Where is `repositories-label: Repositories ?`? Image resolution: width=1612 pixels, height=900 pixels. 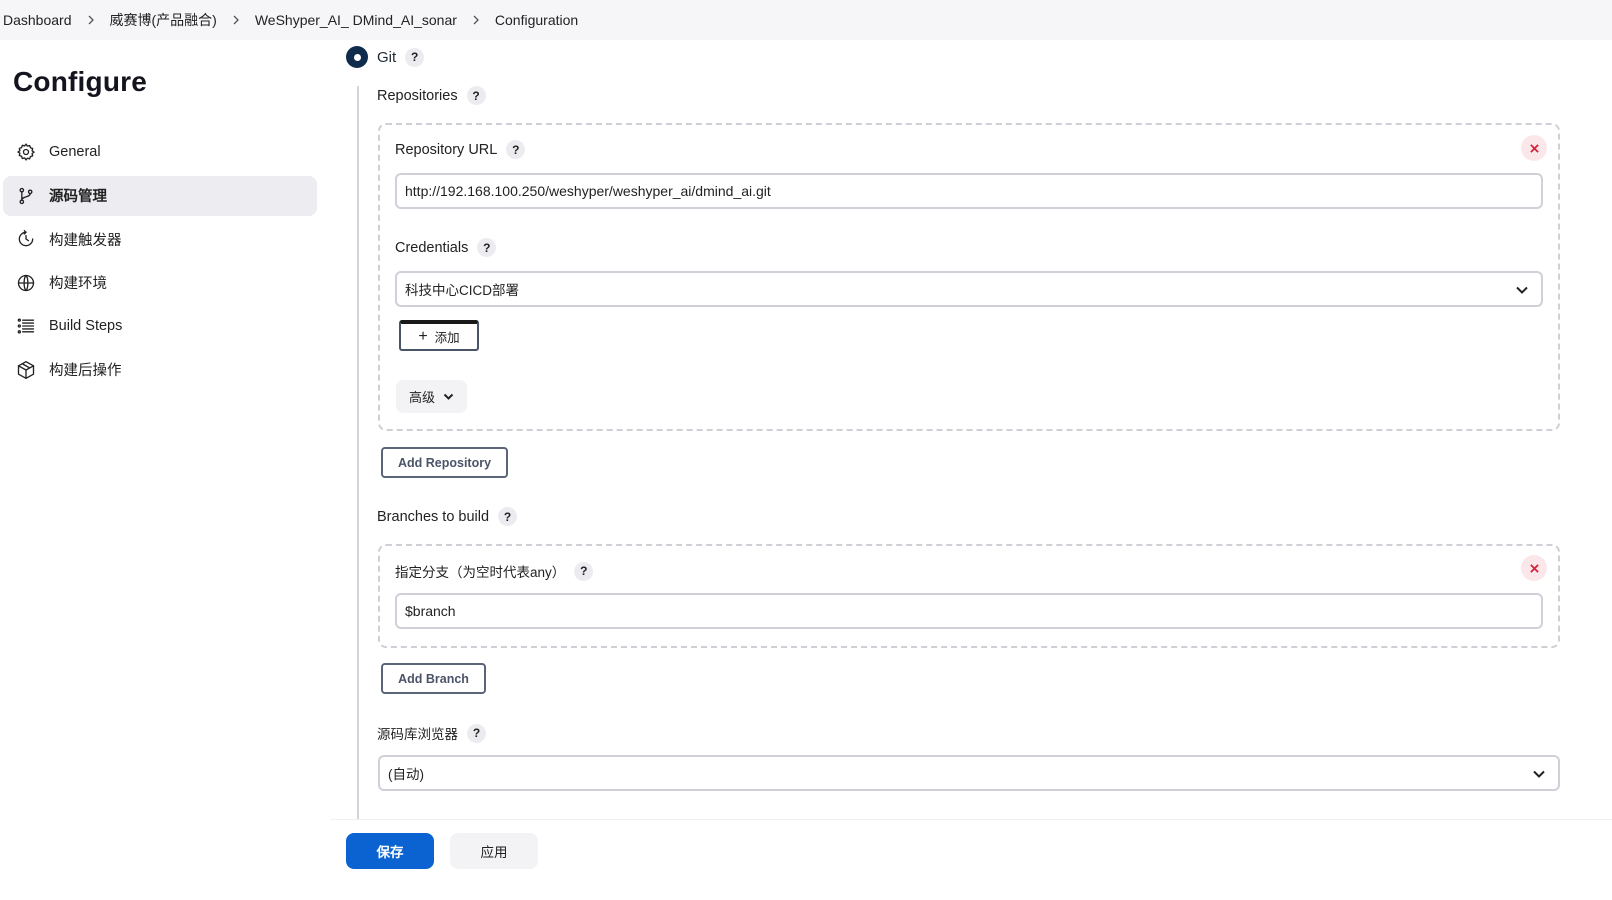
repositories-label: Repositories ? is located at coordinates (431, 95).